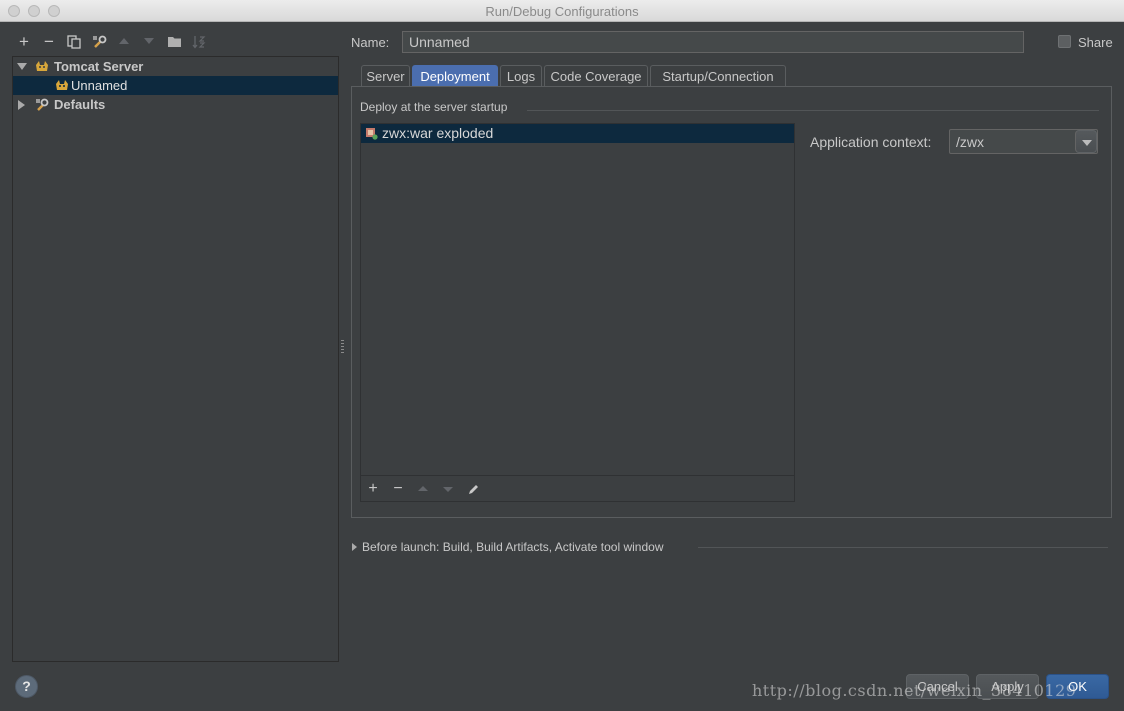 The width and height of the screenshot is (1124, 711). I want to click on pencil-icon, so click(473, 489).